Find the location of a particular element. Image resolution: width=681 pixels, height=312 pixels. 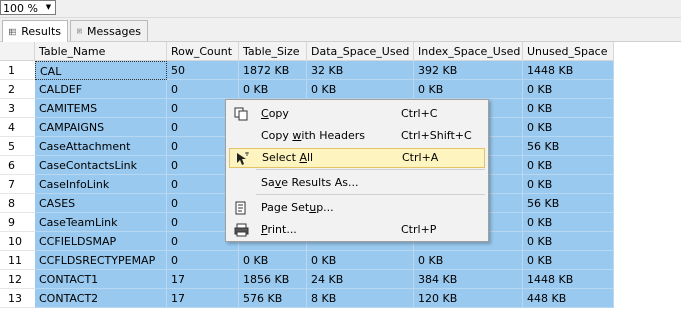

tab-messages: Messages is located at coordinates (109, 30).